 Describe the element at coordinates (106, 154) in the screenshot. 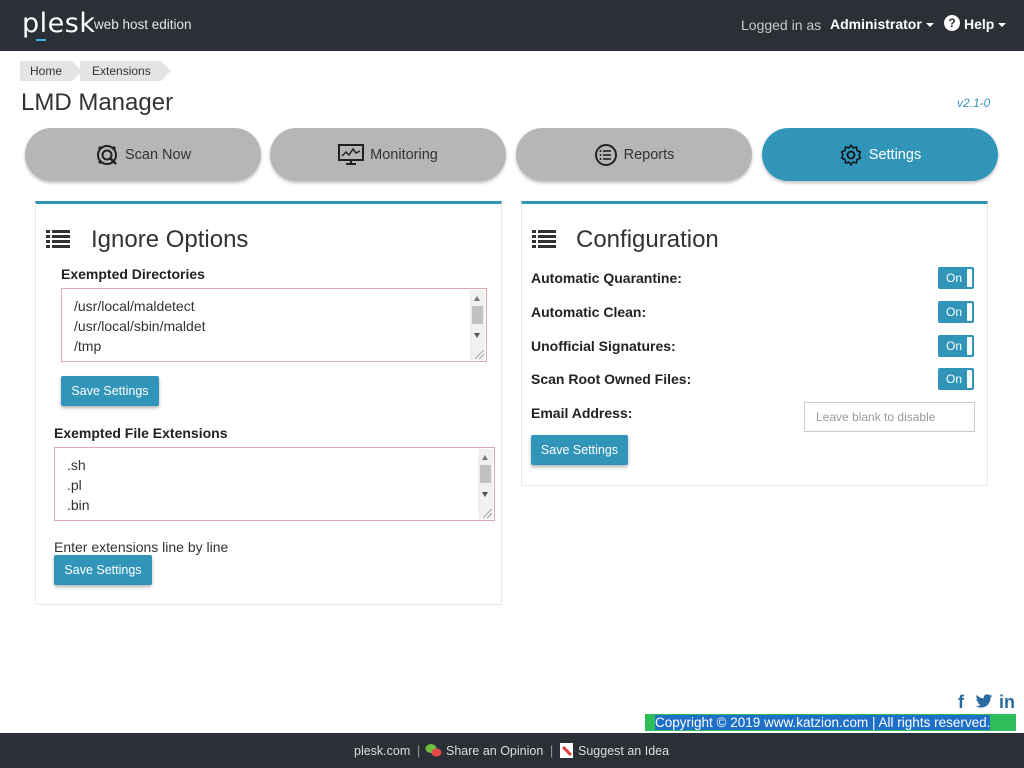

I see `scan-icon` at that location.